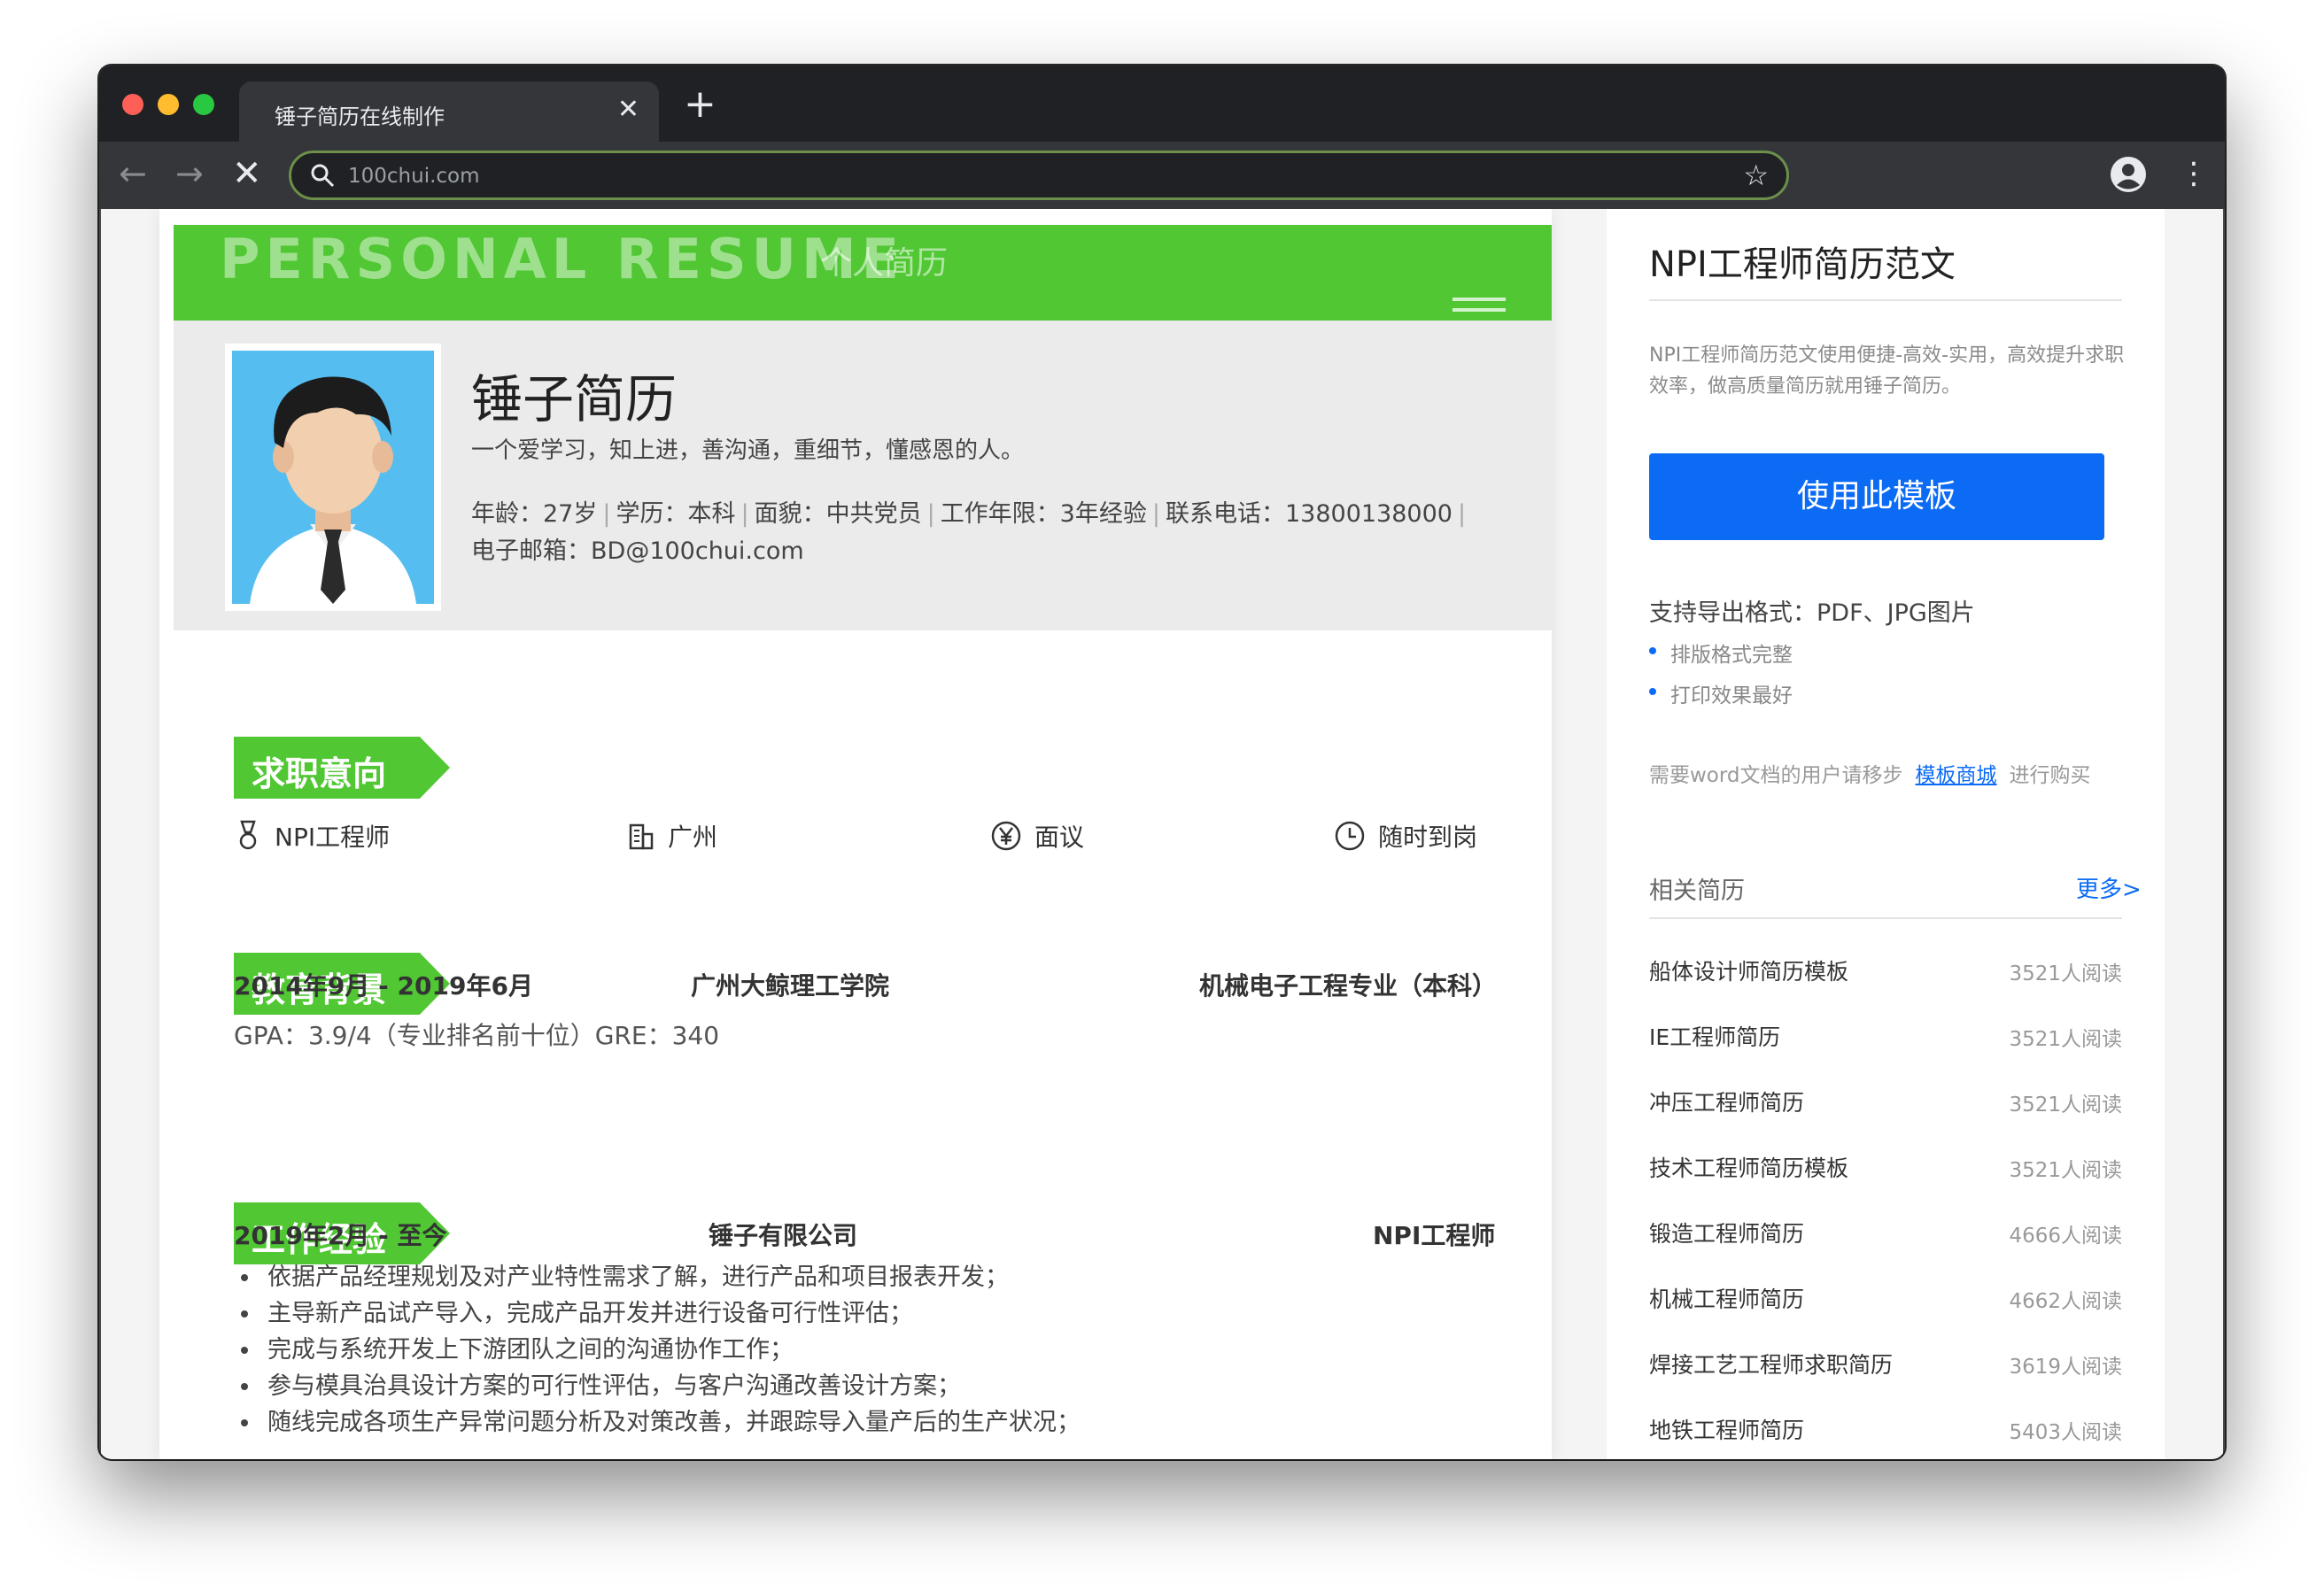  Describe the element at coordinates (1726, 1232) in the screenshot. I see `related-name: 锻造工程师简历` at that location.